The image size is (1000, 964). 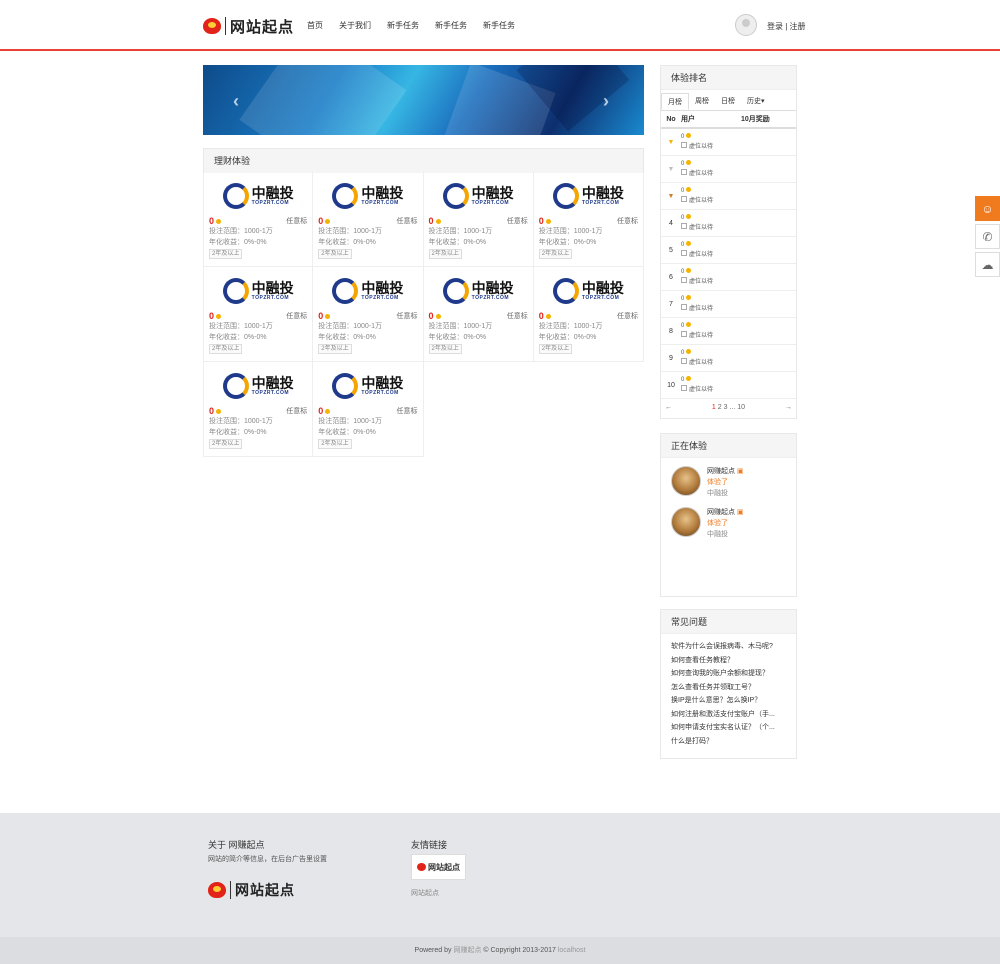 I want to click on nav-item-about: 关于我们, so click(x=355, y=25).